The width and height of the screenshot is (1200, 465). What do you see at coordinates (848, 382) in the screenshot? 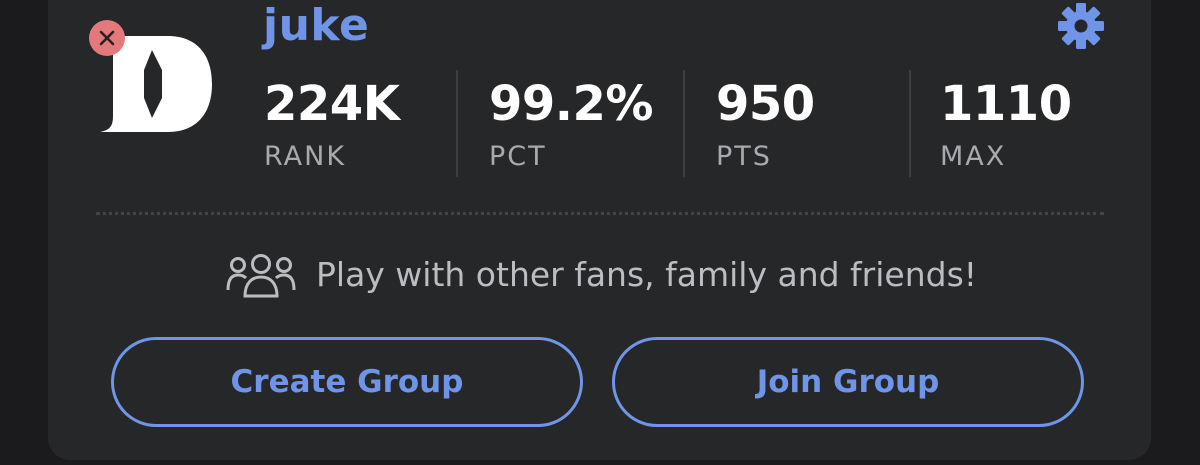
I see `join-group-button: Join Group` at bounding box center [848, 382].